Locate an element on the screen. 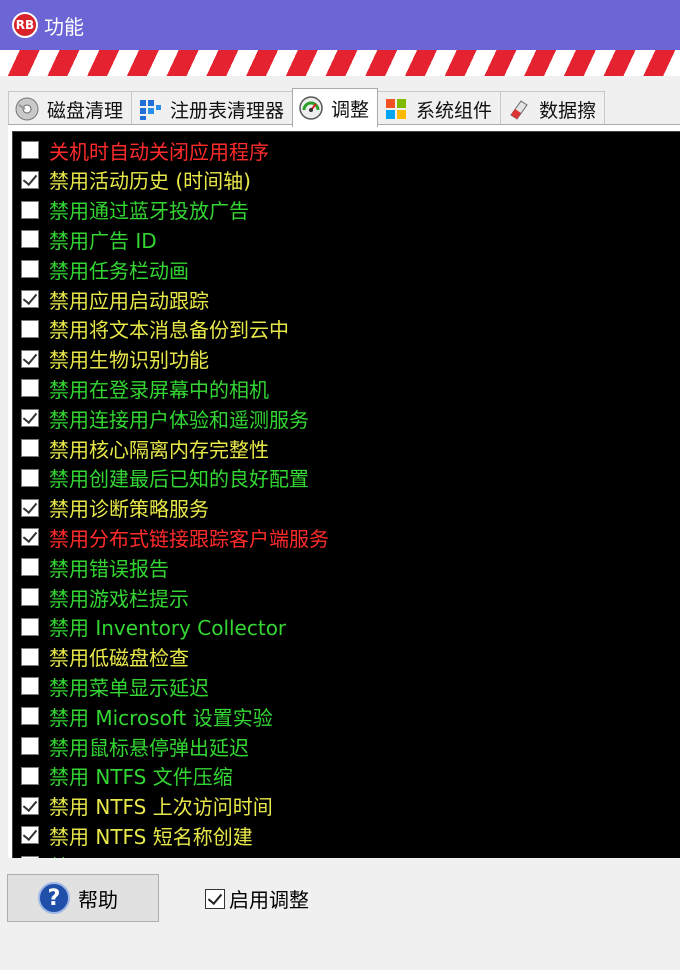 The image size is (680, 970). tweak-item: 禁用 Inventory Collector is located at coordinates (343, 627).